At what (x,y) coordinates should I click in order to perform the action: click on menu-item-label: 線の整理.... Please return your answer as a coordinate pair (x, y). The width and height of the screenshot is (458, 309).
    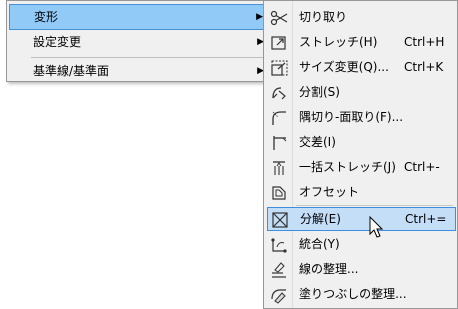
    Looking at the image, I should click on (329, 269).